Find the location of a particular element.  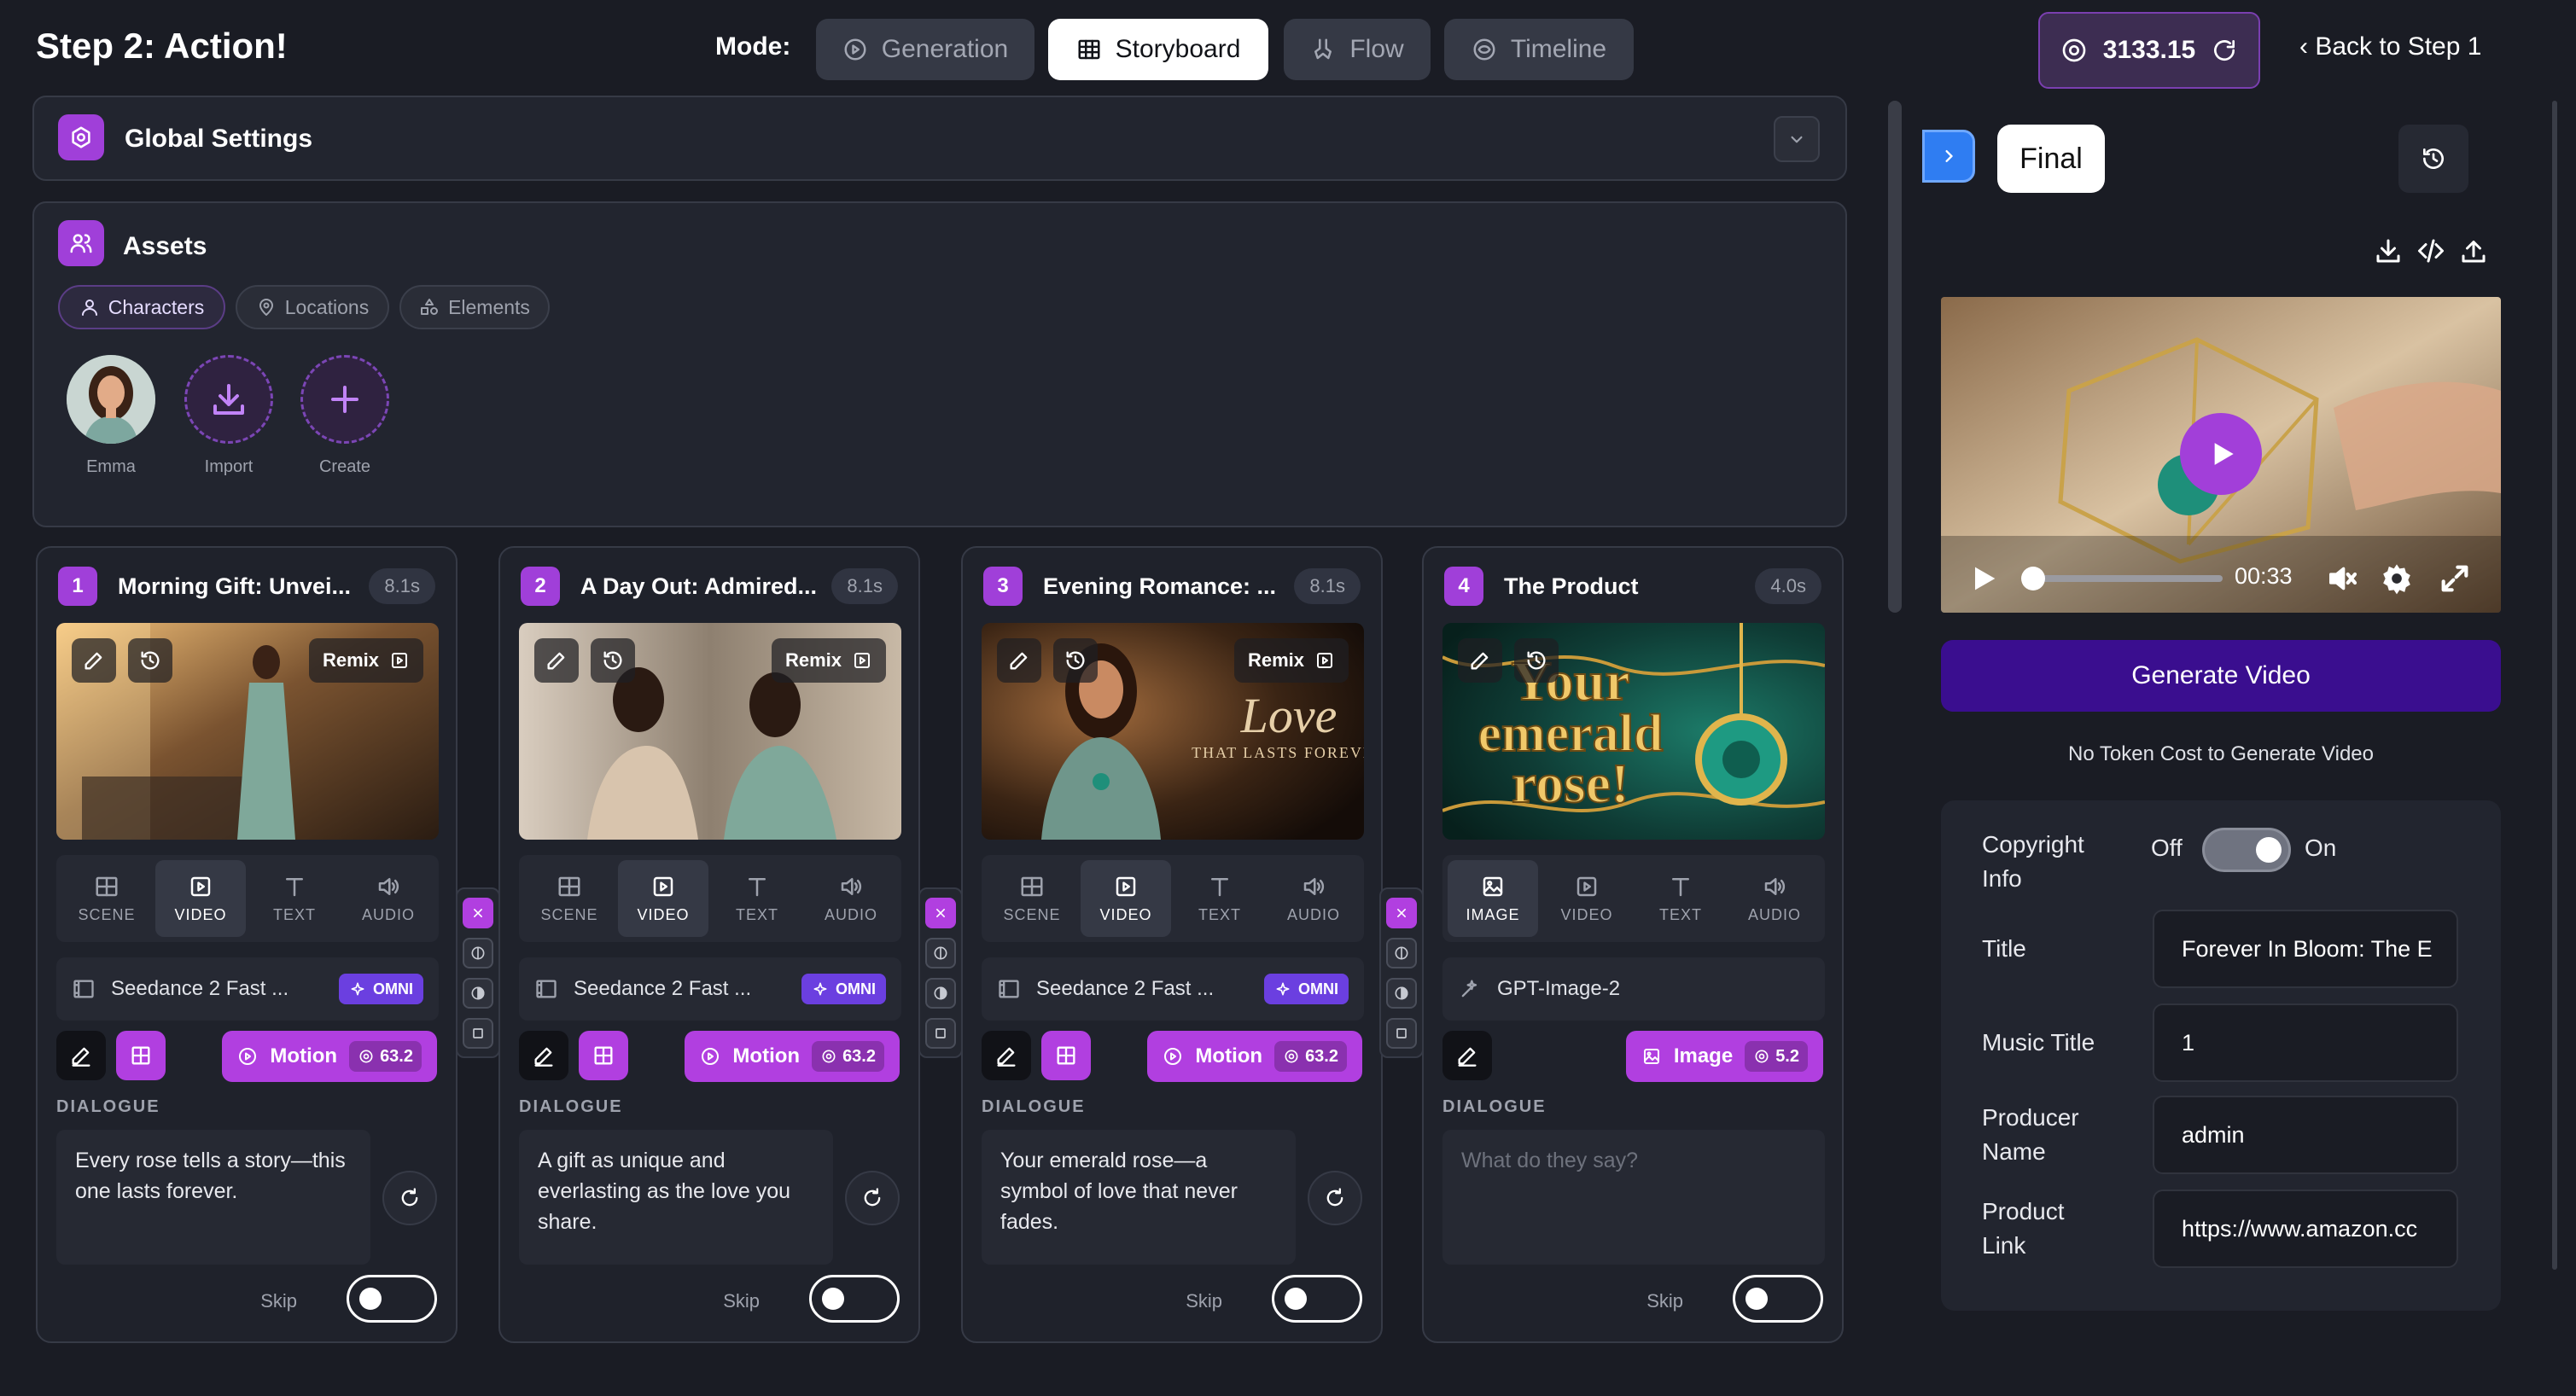

dialogue-input: What do they say? is located at coordinates (1633, 1197).